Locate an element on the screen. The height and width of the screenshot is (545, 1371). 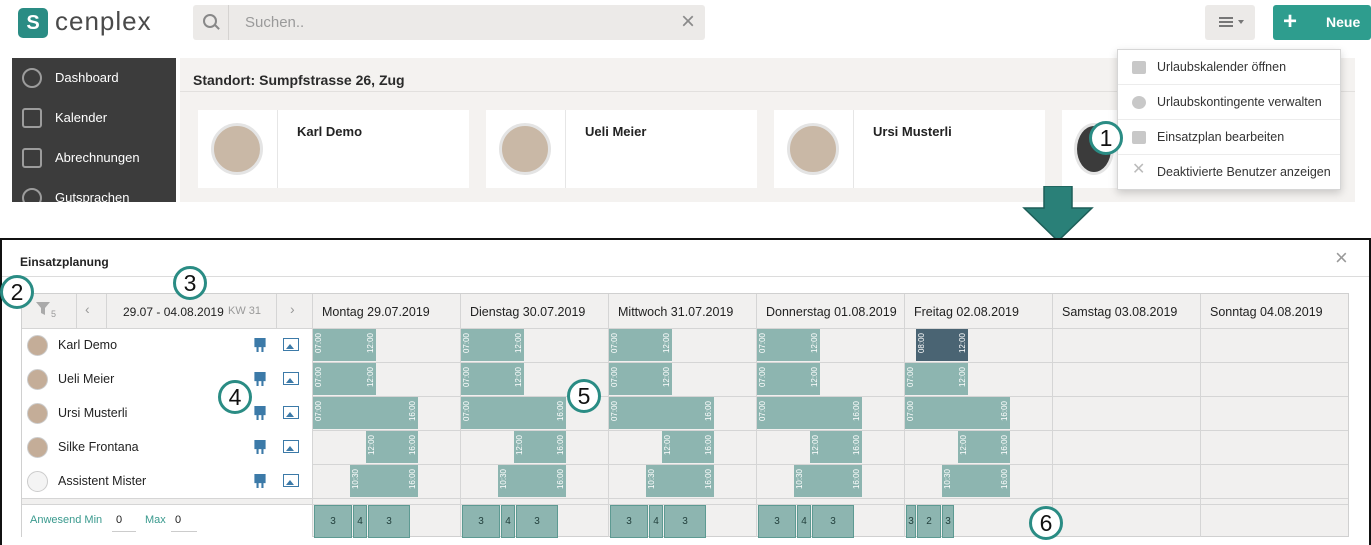
chevron-down-icon is located at coordinates (1241, 22).